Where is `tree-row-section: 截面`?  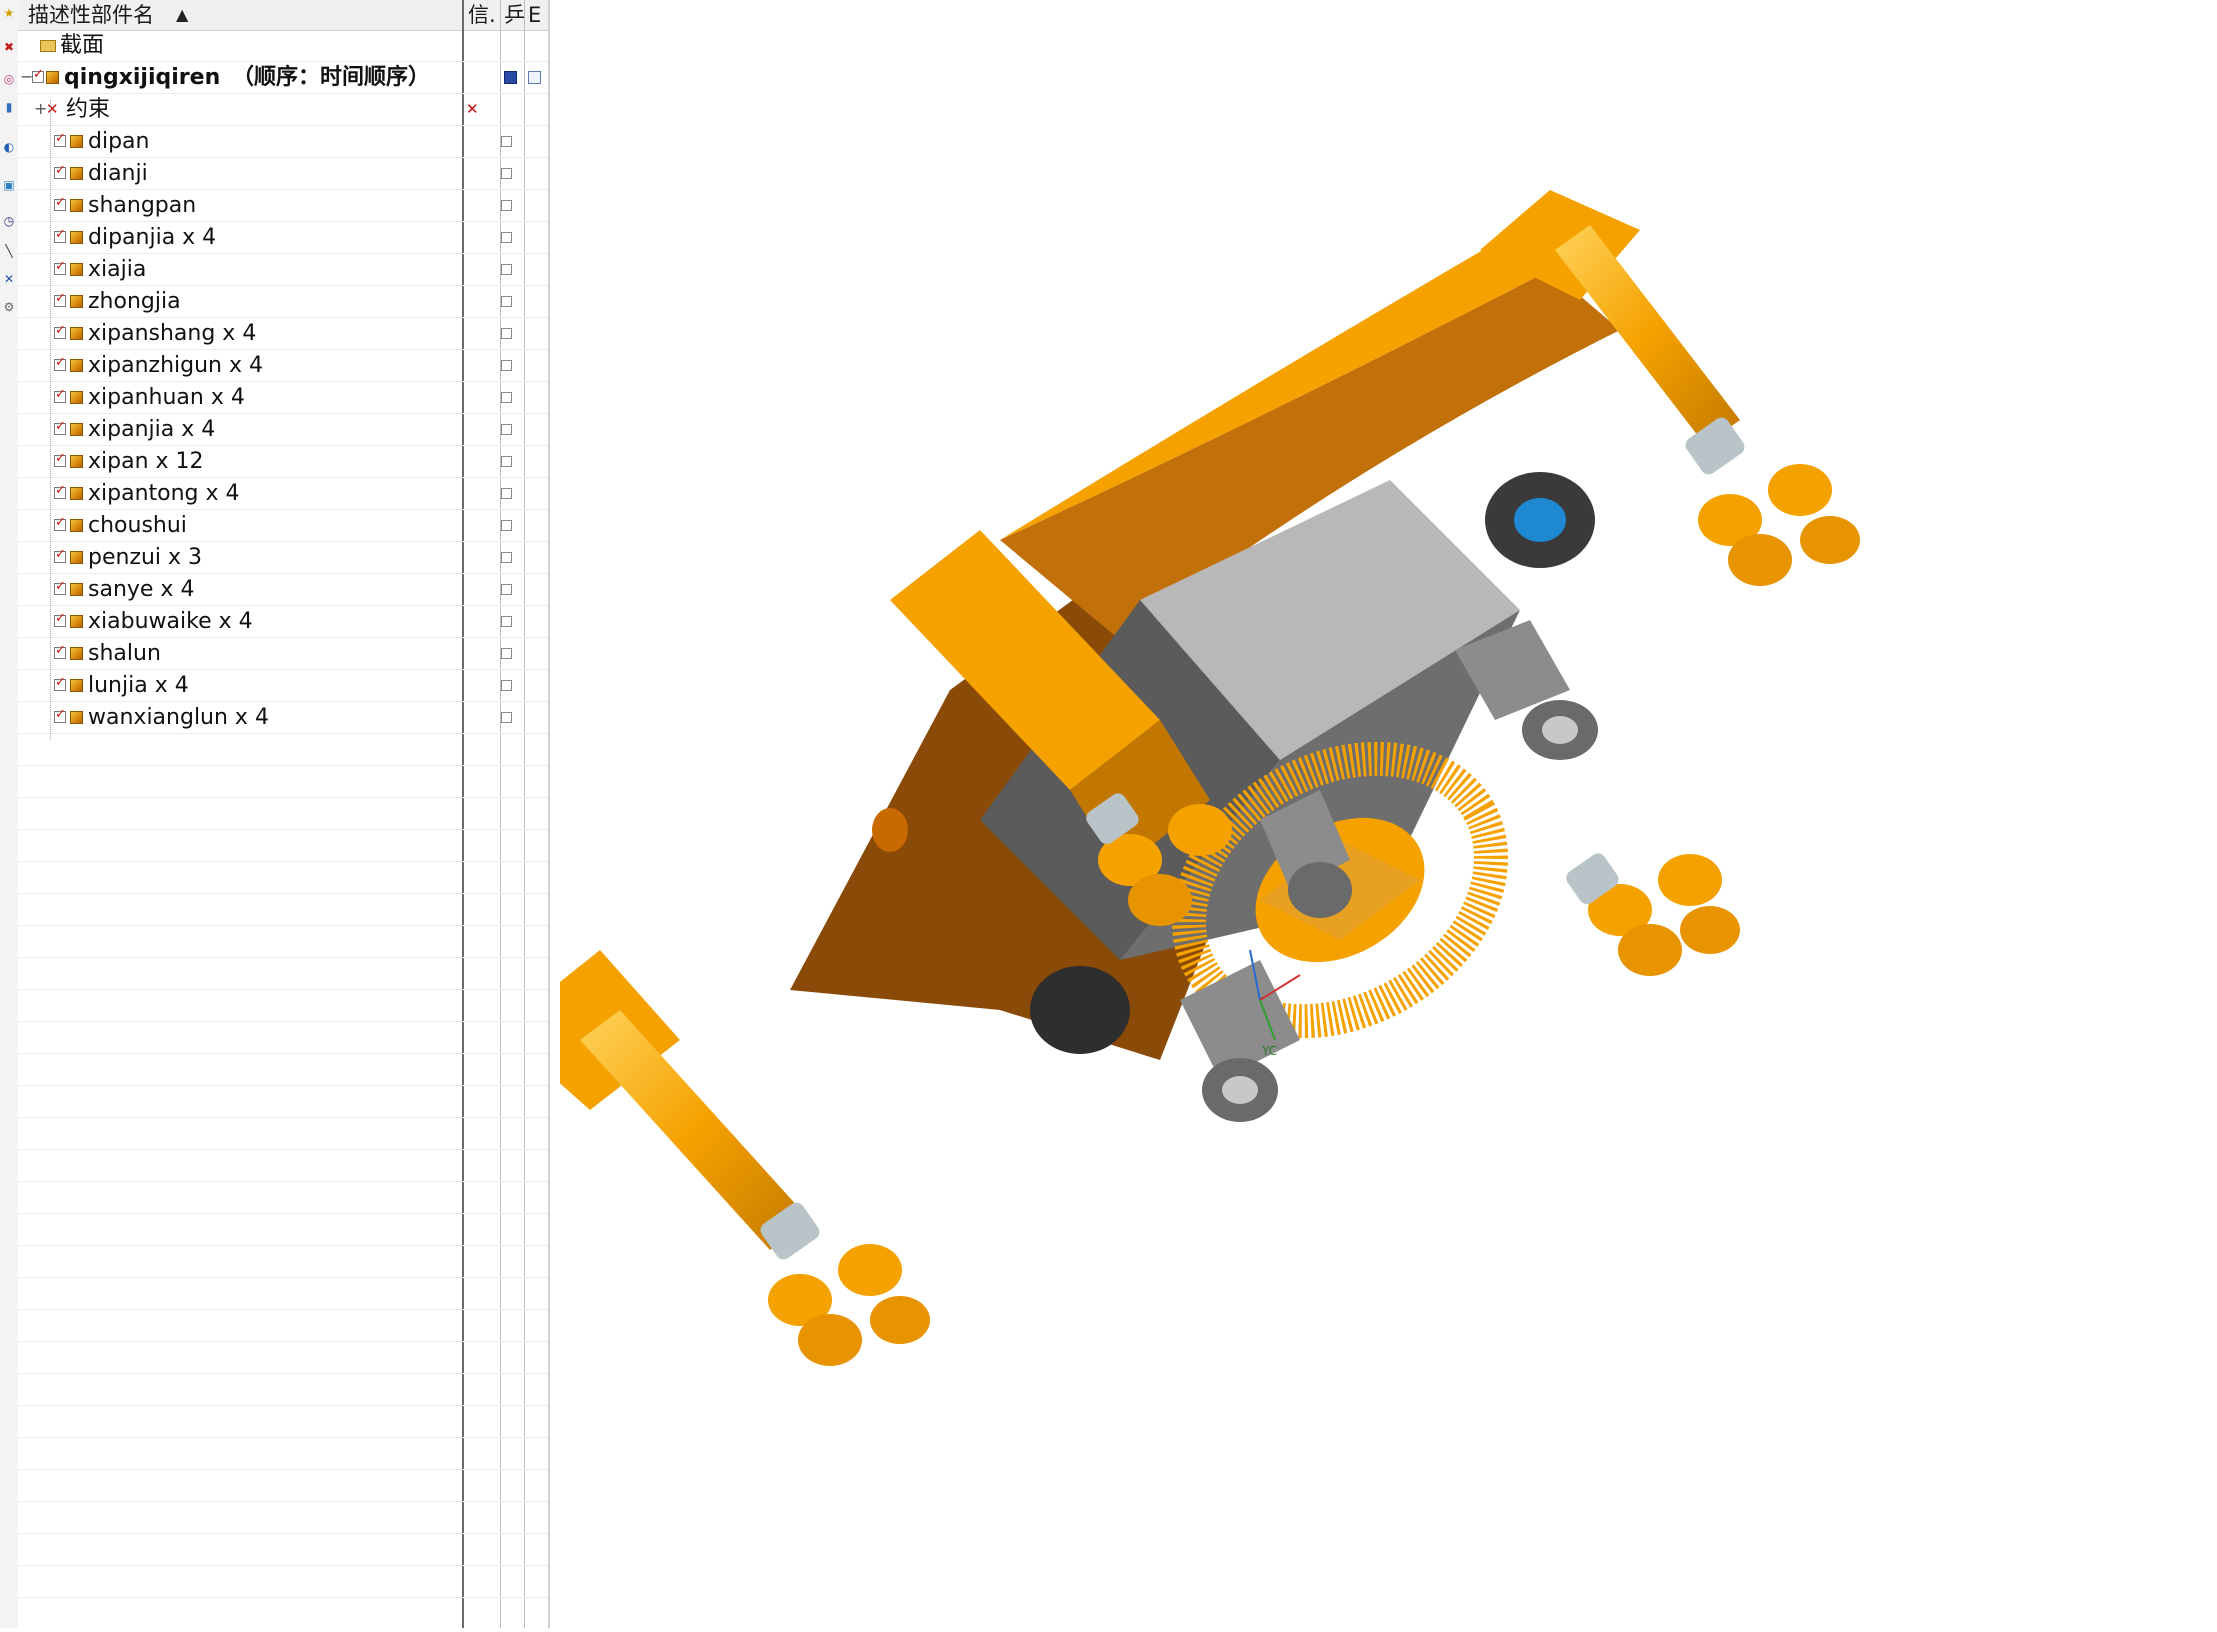 tree-row-section: 截面 is located at coordinates (283, 46).